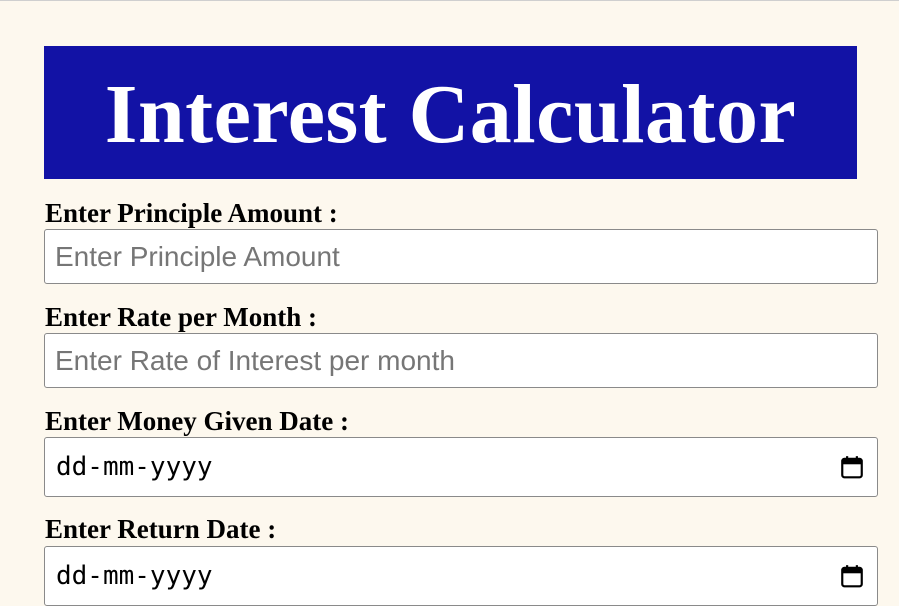 The width and height of the screenshot is (899, 606). Describe the element at coordinates (461, 576) in the screenshot. I see `return-date-input: dd-mm-yyyy` at that location.